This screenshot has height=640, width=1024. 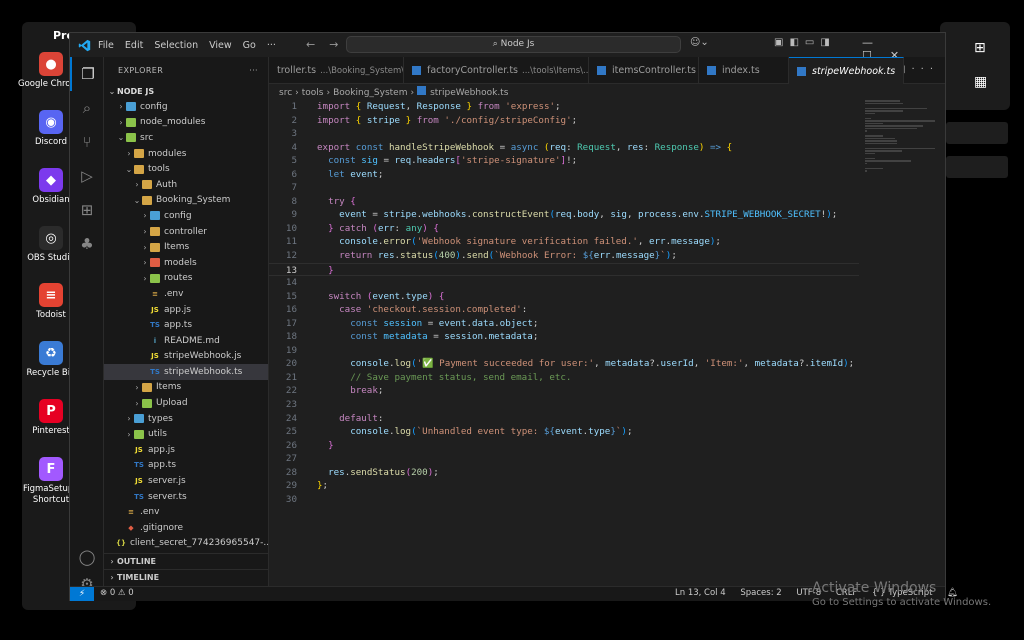 I want to click on code-line: 26 }, so click(x=564, y=446).